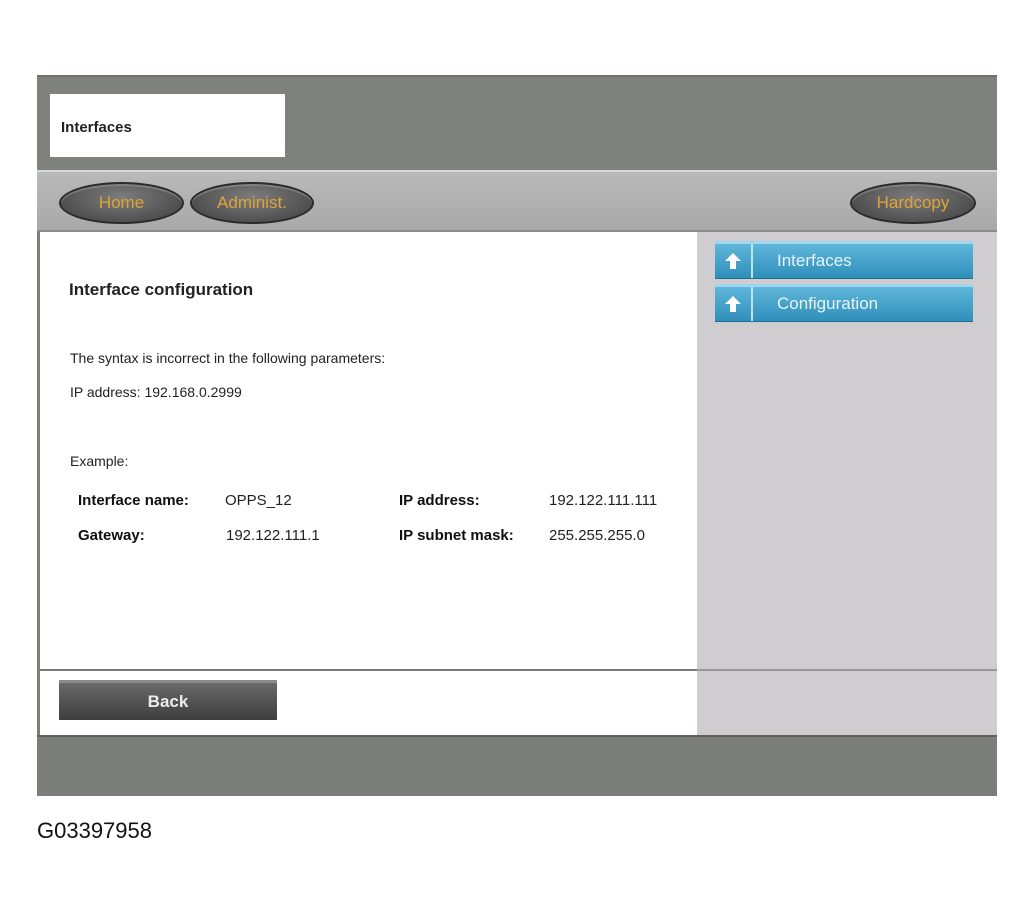 The image size is (1035, 915). Describe the element at coordinates (258, 500) in the screenshot. I see `interface-name-value: OPPS_12` at that location.